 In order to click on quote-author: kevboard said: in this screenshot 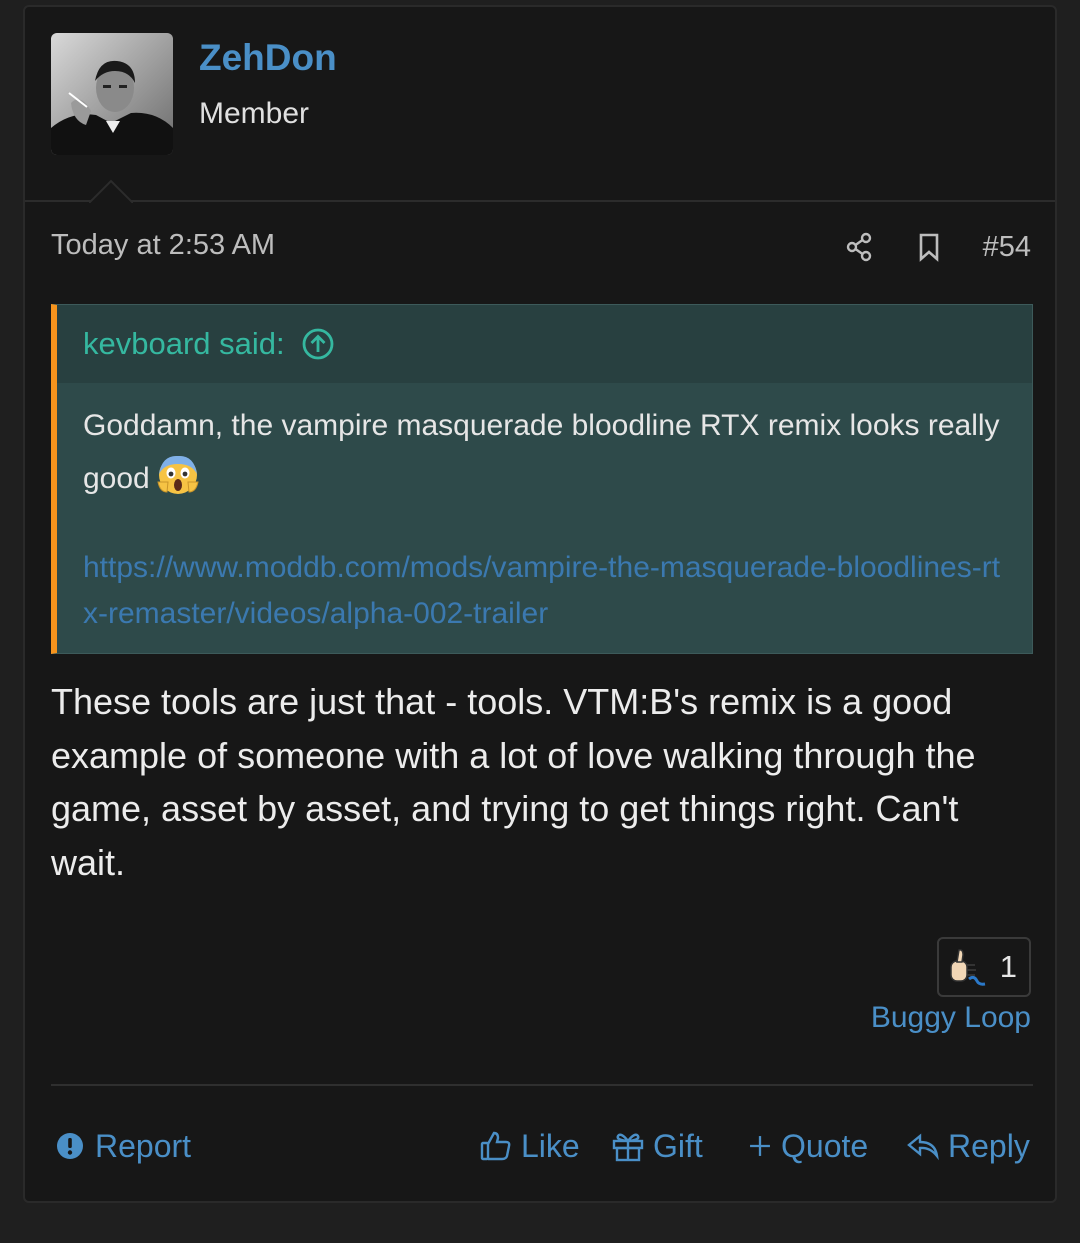, I will do `click(184, 344)`.